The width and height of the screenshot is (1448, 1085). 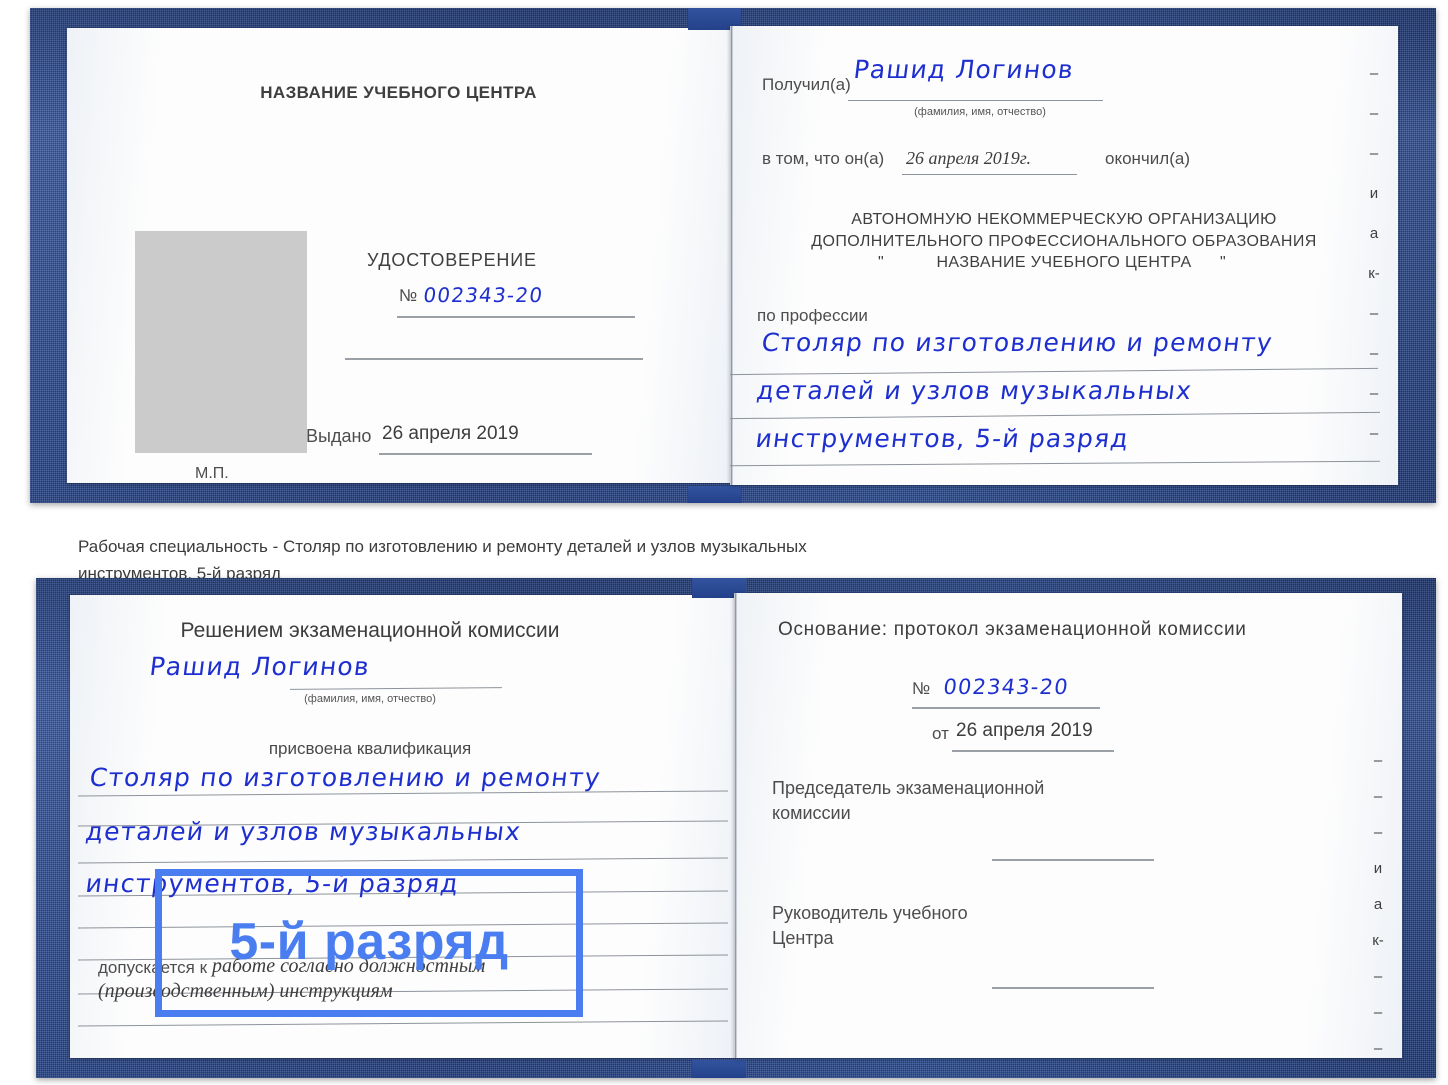 What do you see at coordinates (370, 630) in the screenshot?
I see `commission-decision-header: Решением экзаменационной комиссии` at bounding box center [370, 630].